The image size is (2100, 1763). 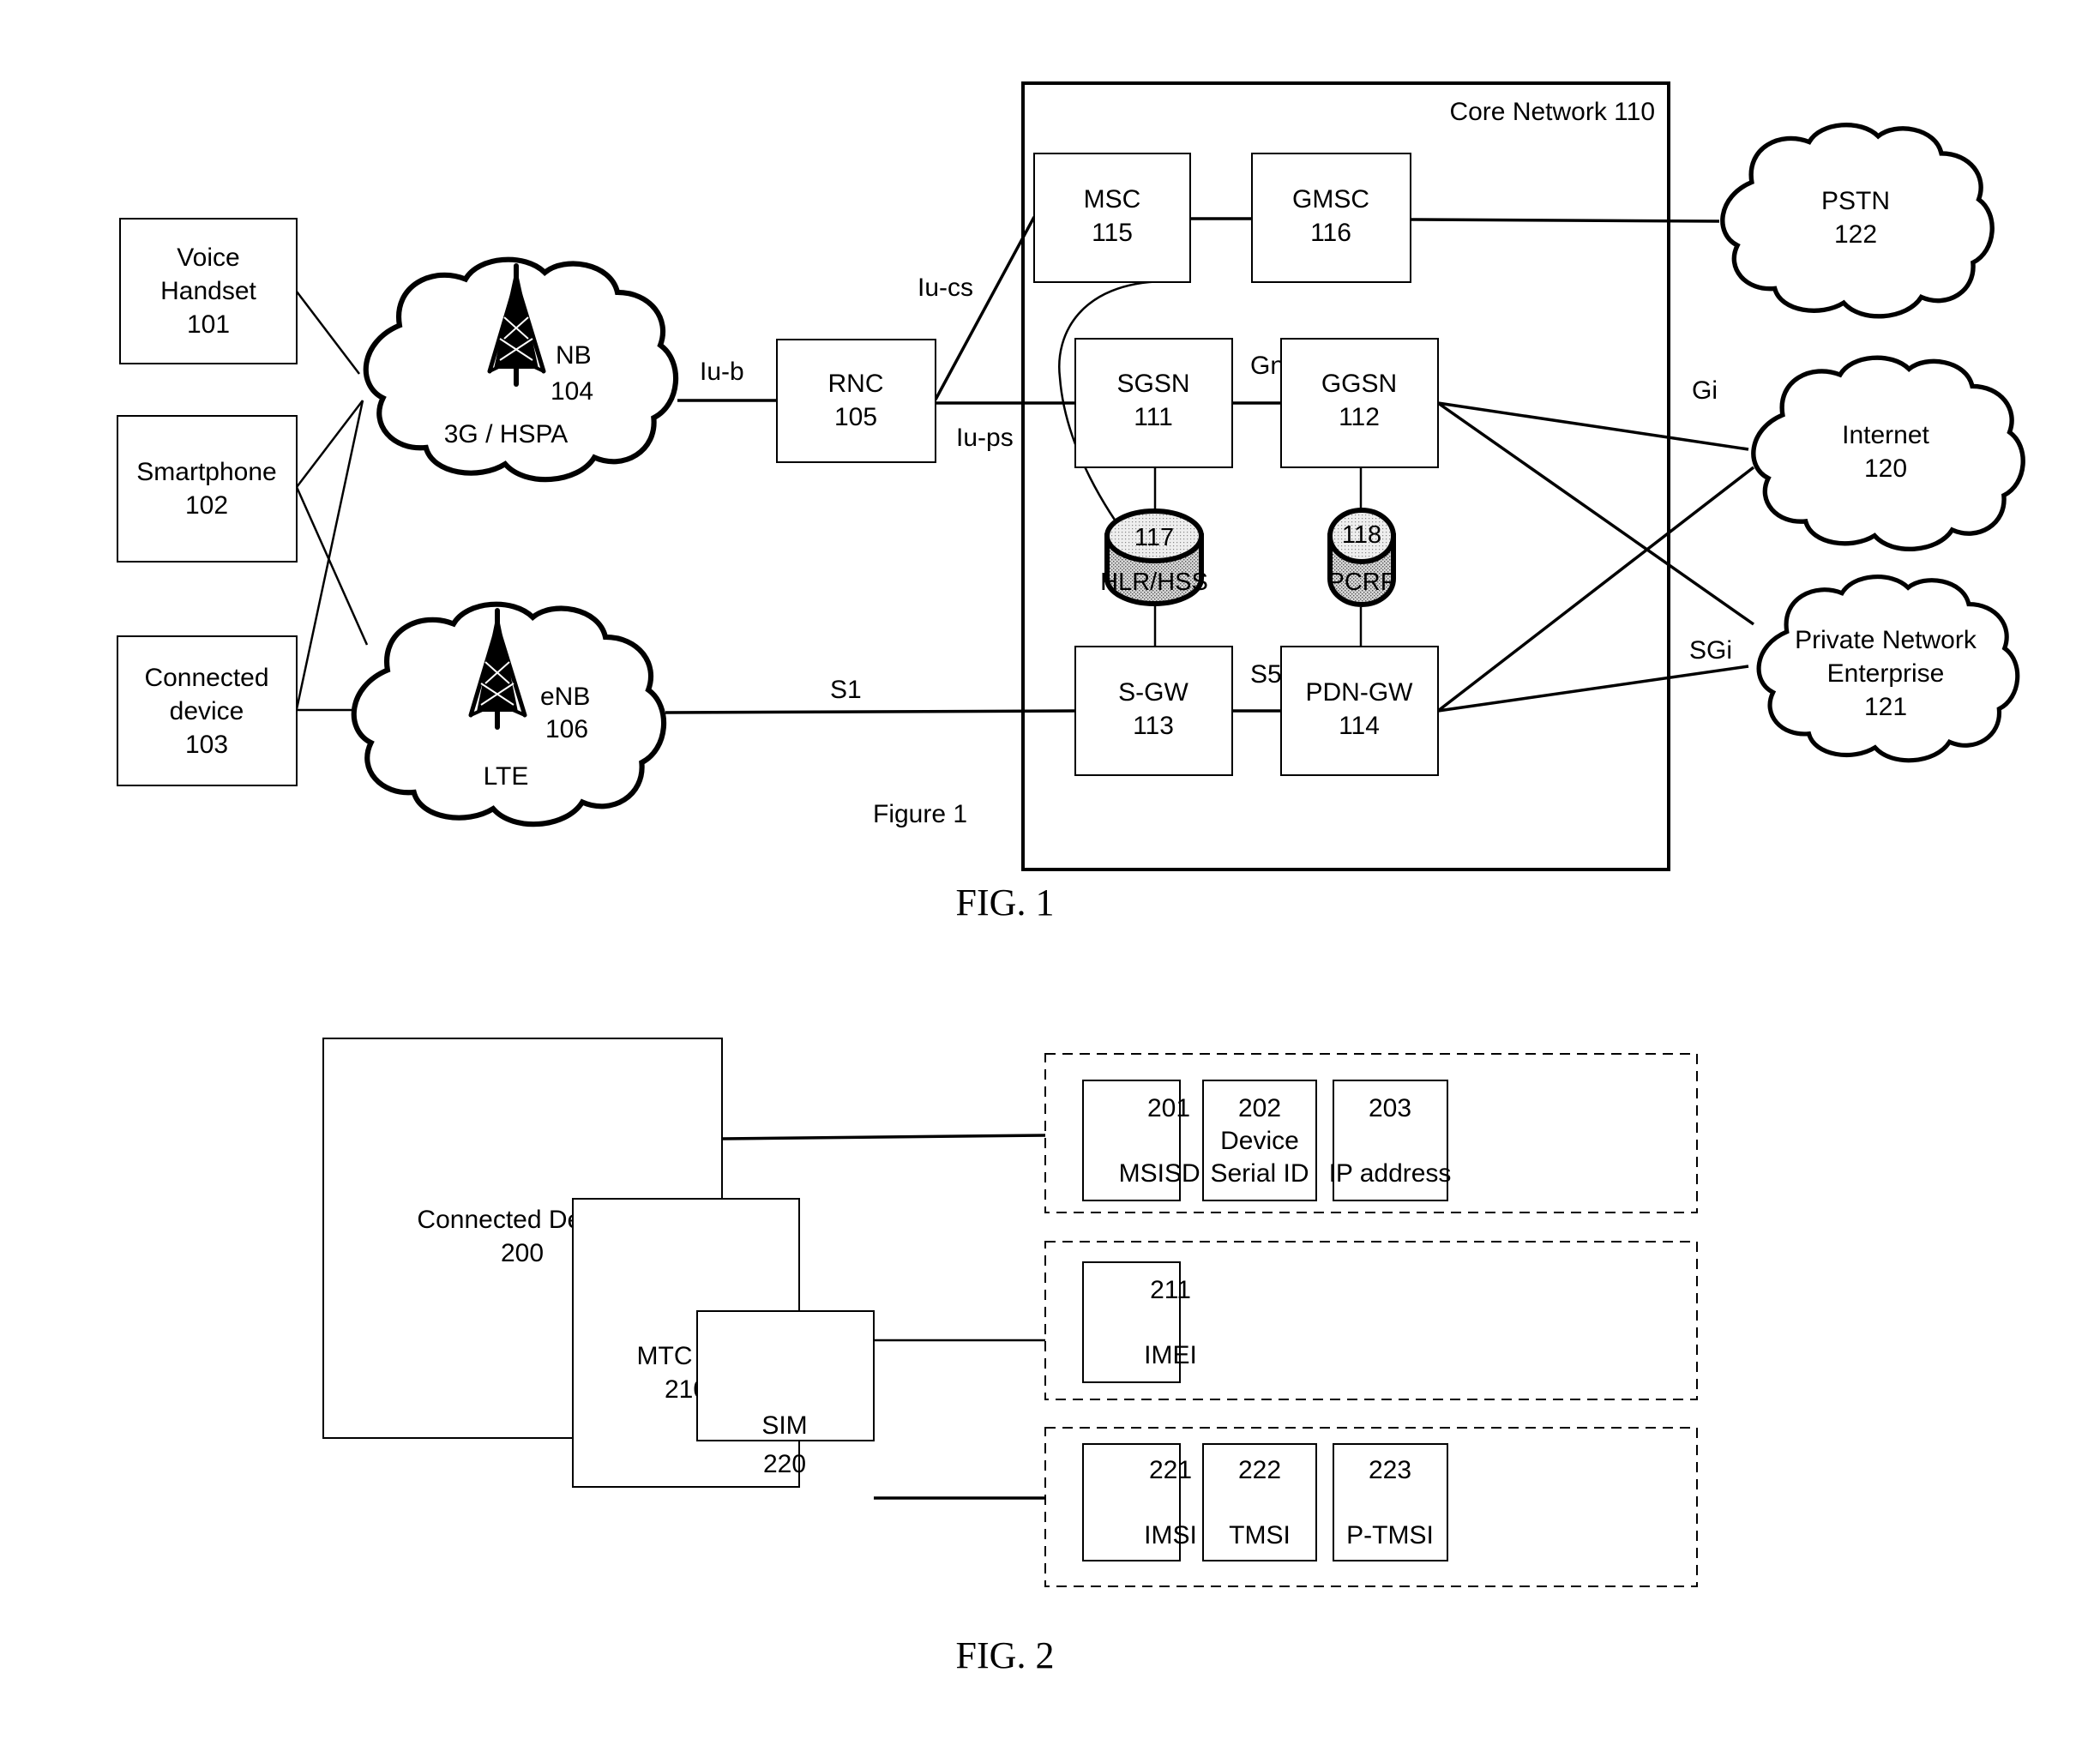 I want to click on identifier-201: 201 MSISDN, so click(x=1150, y=1140).